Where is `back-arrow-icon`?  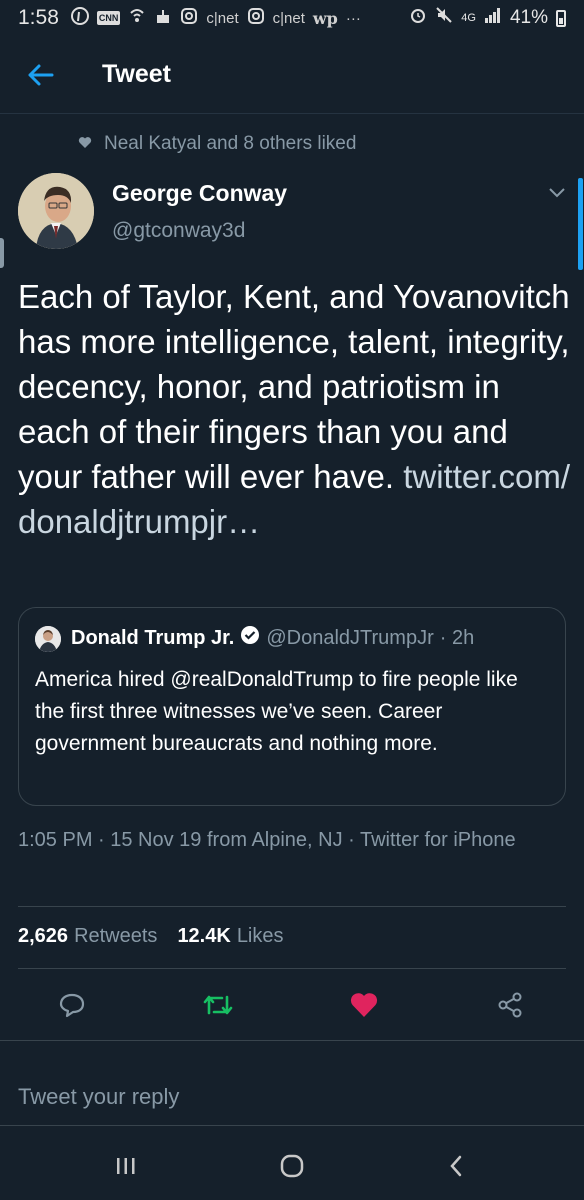
back-arrow-icon is located at coordinates (41, 74).